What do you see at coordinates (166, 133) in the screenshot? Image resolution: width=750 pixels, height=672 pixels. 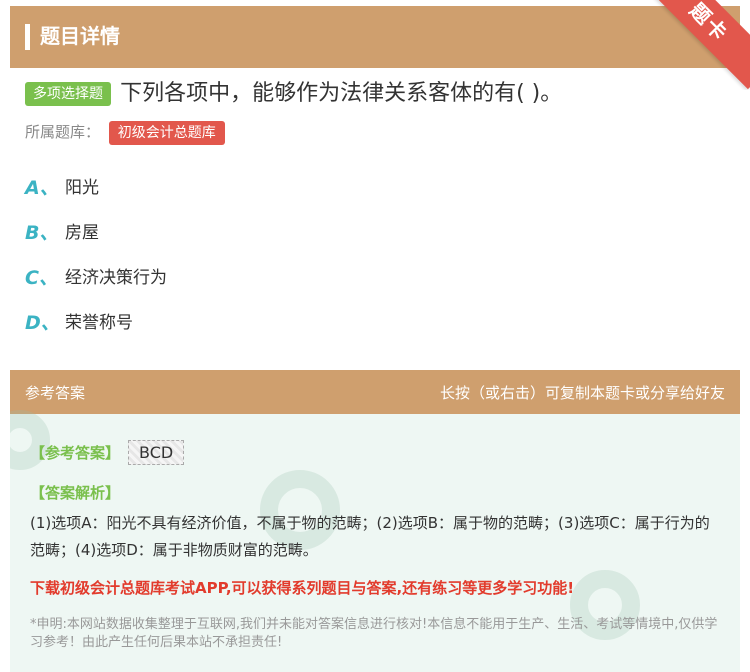 I see `bank-tag-link: 初级会计总题库` at bounding box center [166, 133].